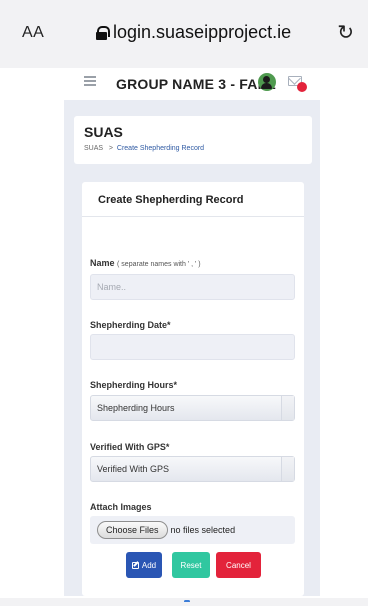 The image size is (368, 606). Describe the element at coordinates (187, 601) in the screenshot. I see `share-icon` at that location.